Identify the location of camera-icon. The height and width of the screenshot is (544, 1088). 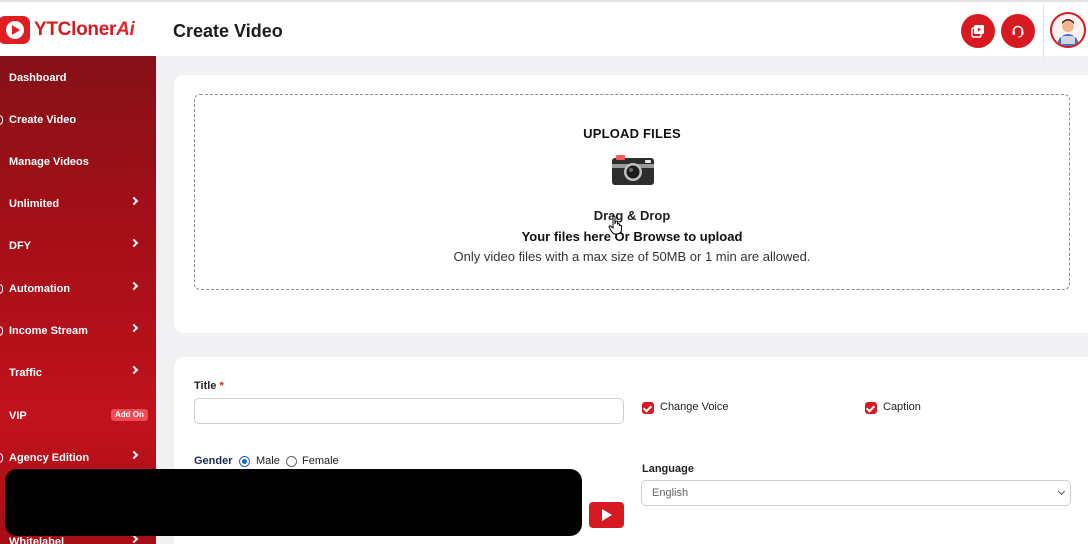
(633, 170).